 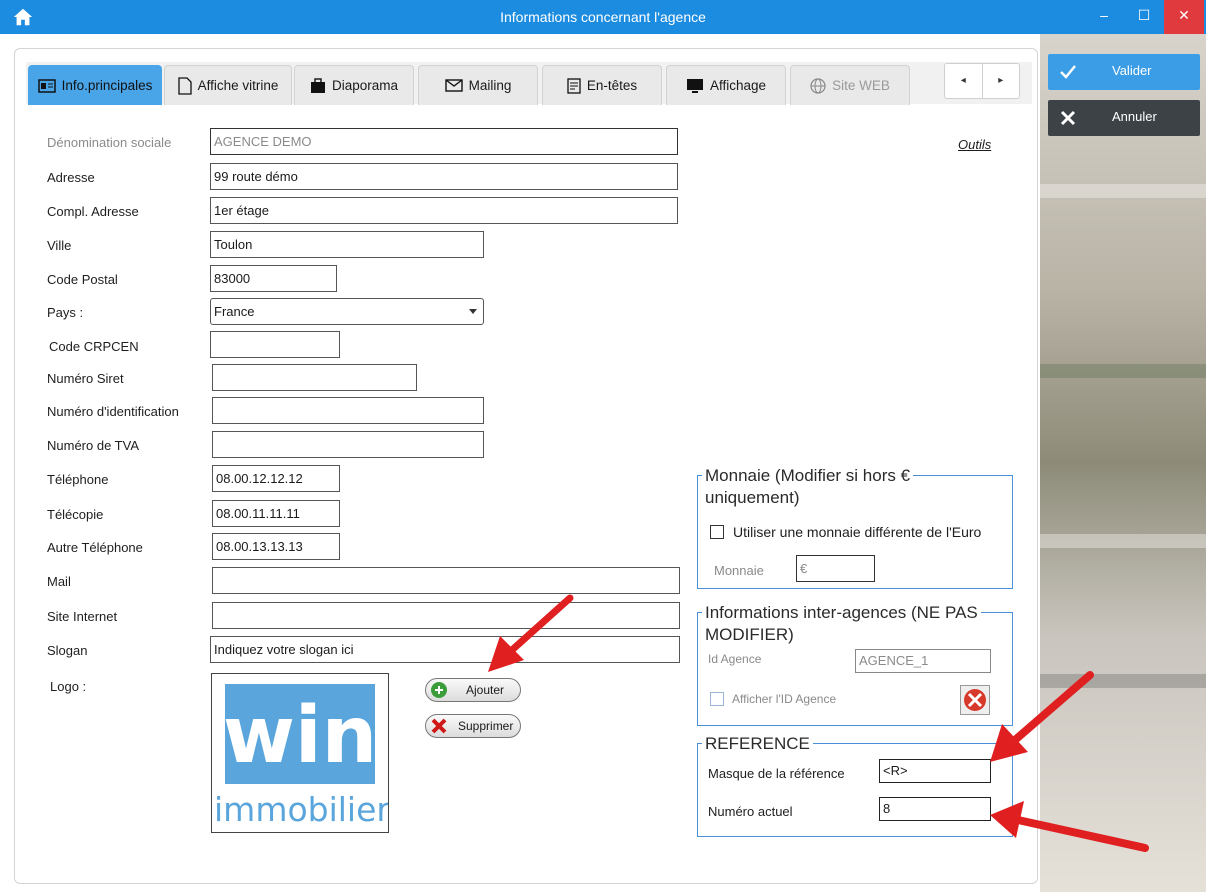 What do you see at coordinates (75, 514) in the screenshot?
I see `telecopie-label: Télécopie` at bounding box center [75, 514].